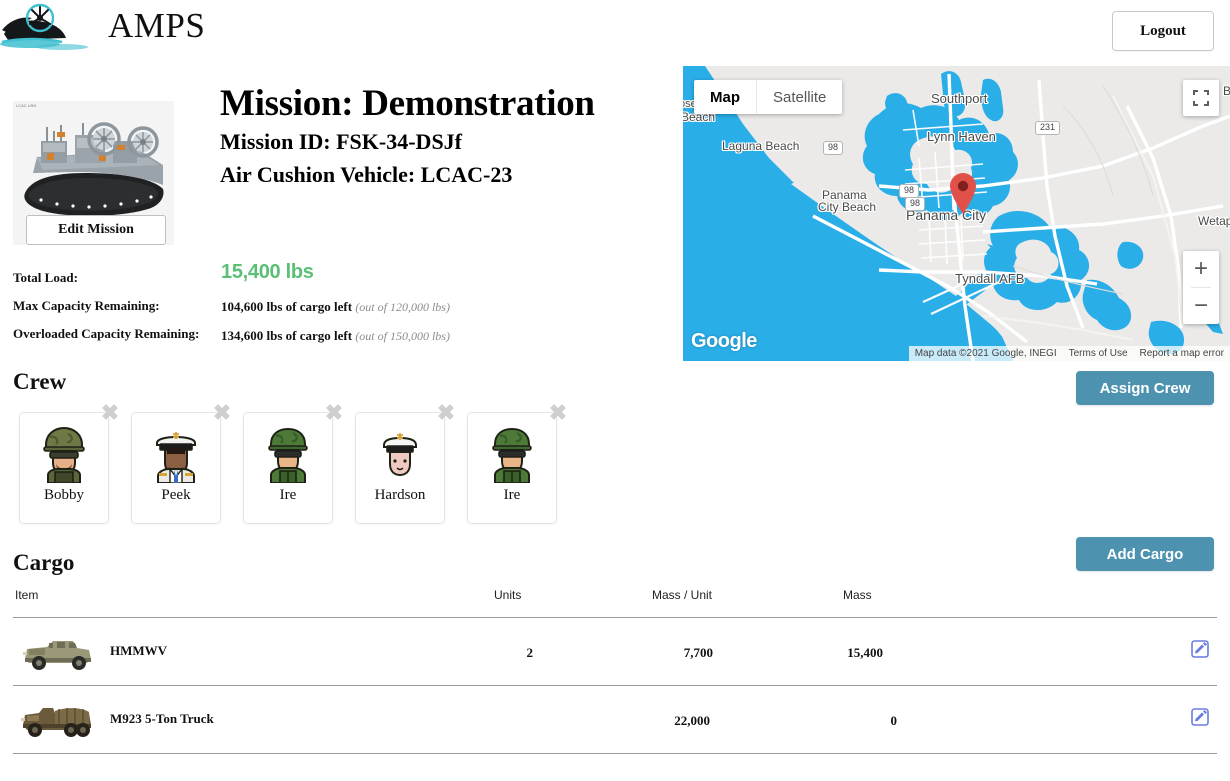 The width and height of the screenshot is (1230, 781). What do you see at coordinates (139, 650) in the screenshot?
I see `cargo-item-name: HMMWV` at bounding box center [139, 650].